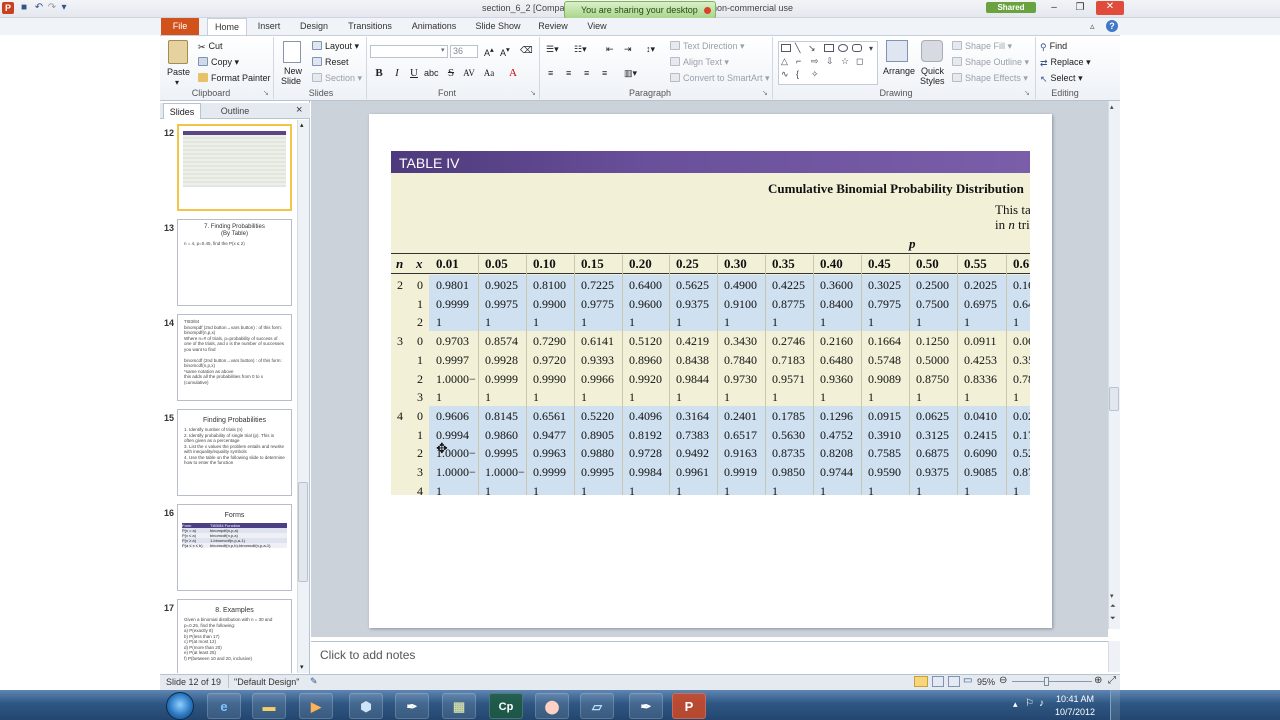  I want to click on sharing-banner: You are sharing your desktop, so click(640, 10).